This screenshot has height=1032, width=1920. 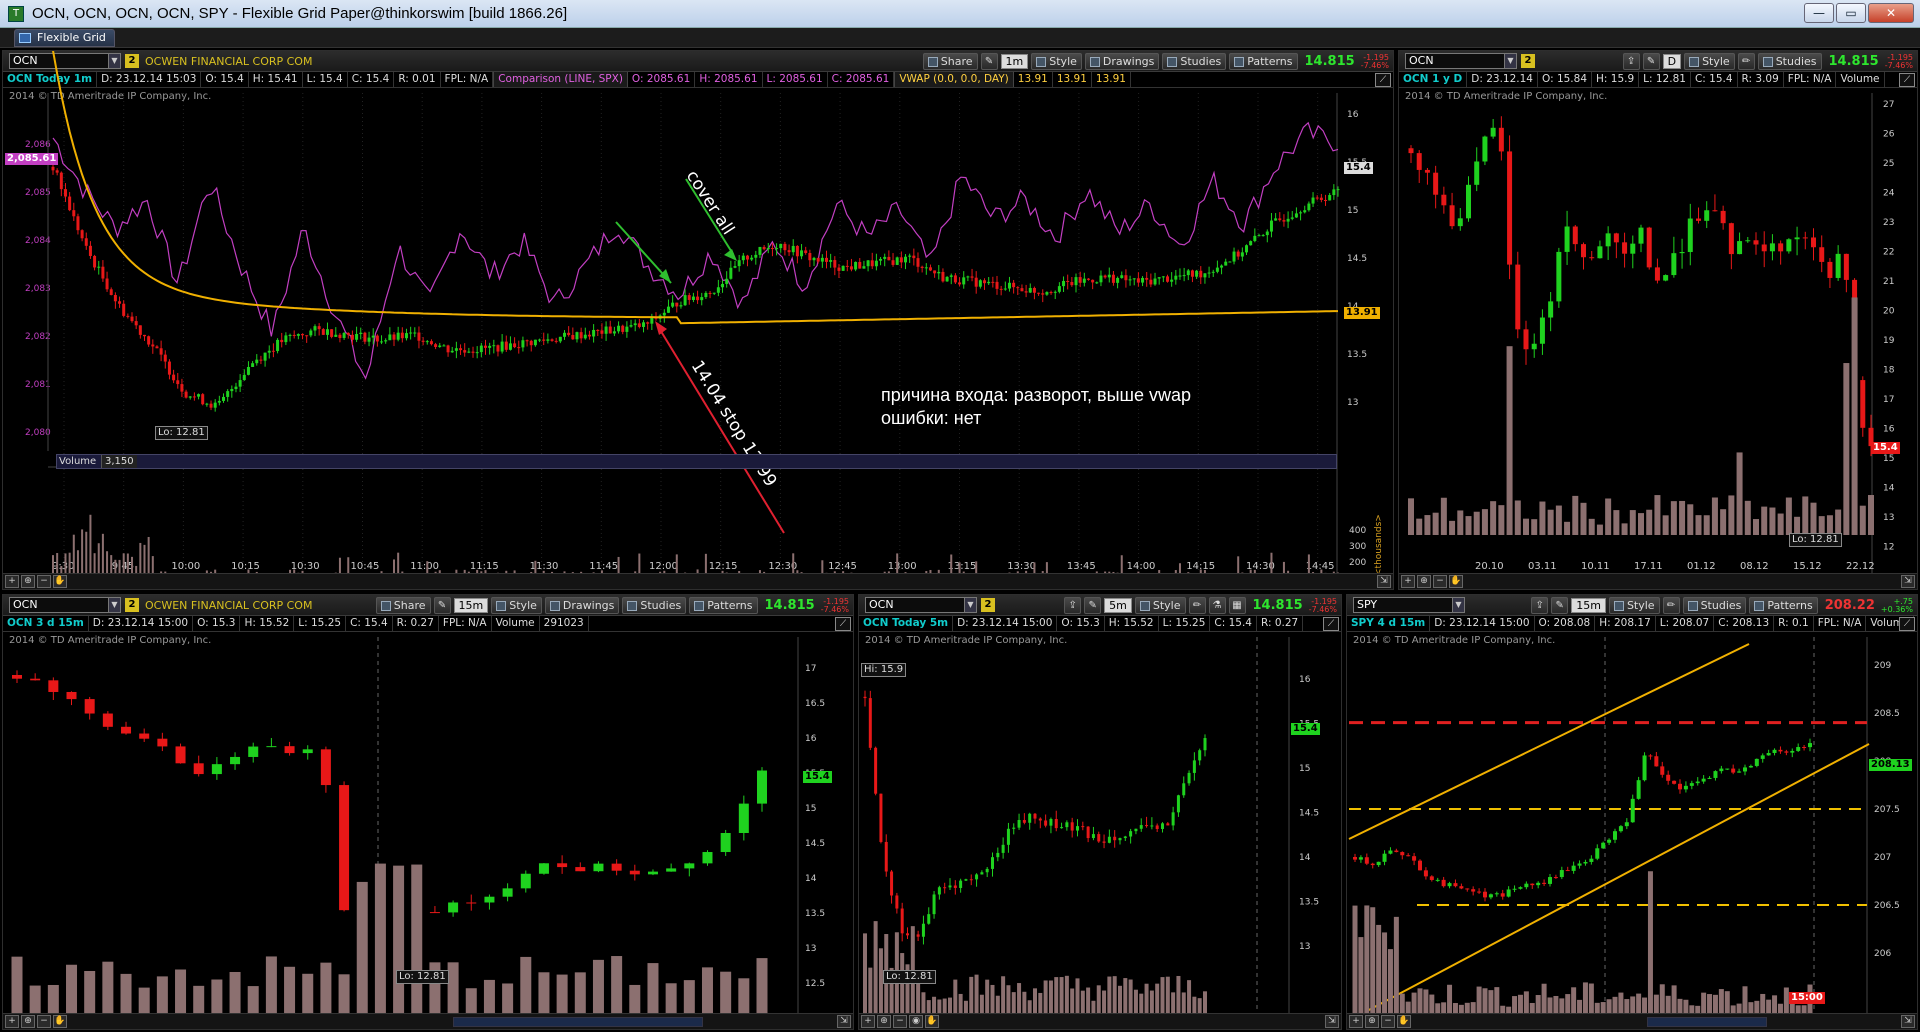 I want to click on right-axis-label: 20, so click(x=1889, y=312).